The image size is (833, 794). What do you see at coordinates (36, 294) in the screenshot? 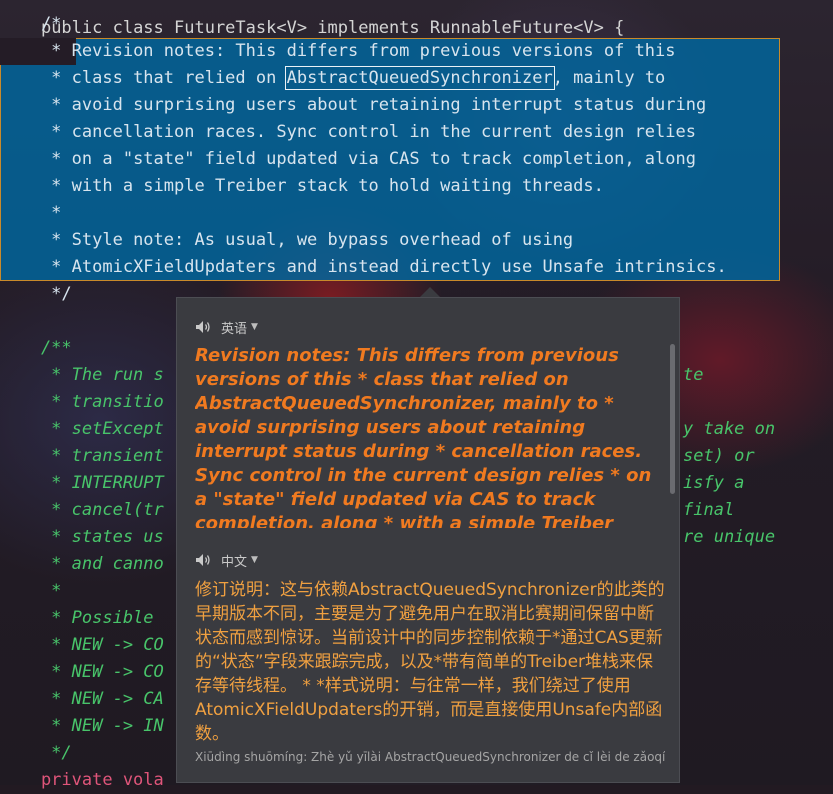
I see `comment-close: */` at bounding box center [36, 294].